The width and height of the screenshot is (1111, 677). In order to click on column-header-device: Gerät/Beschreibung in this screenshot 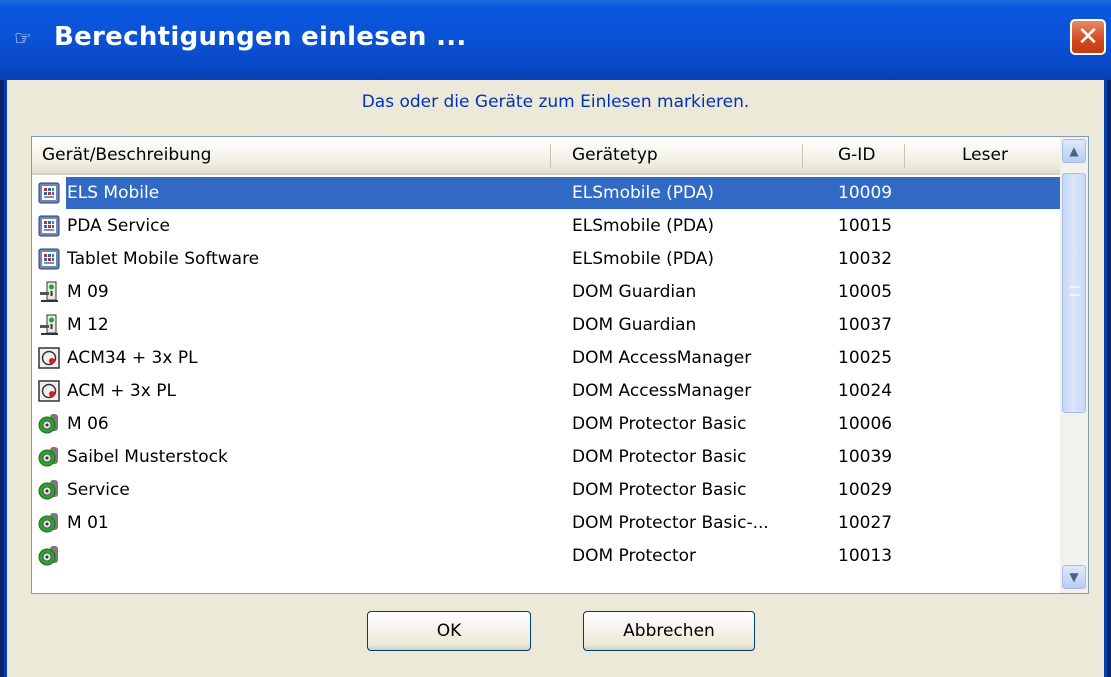, I will do `click(126, 155)`.